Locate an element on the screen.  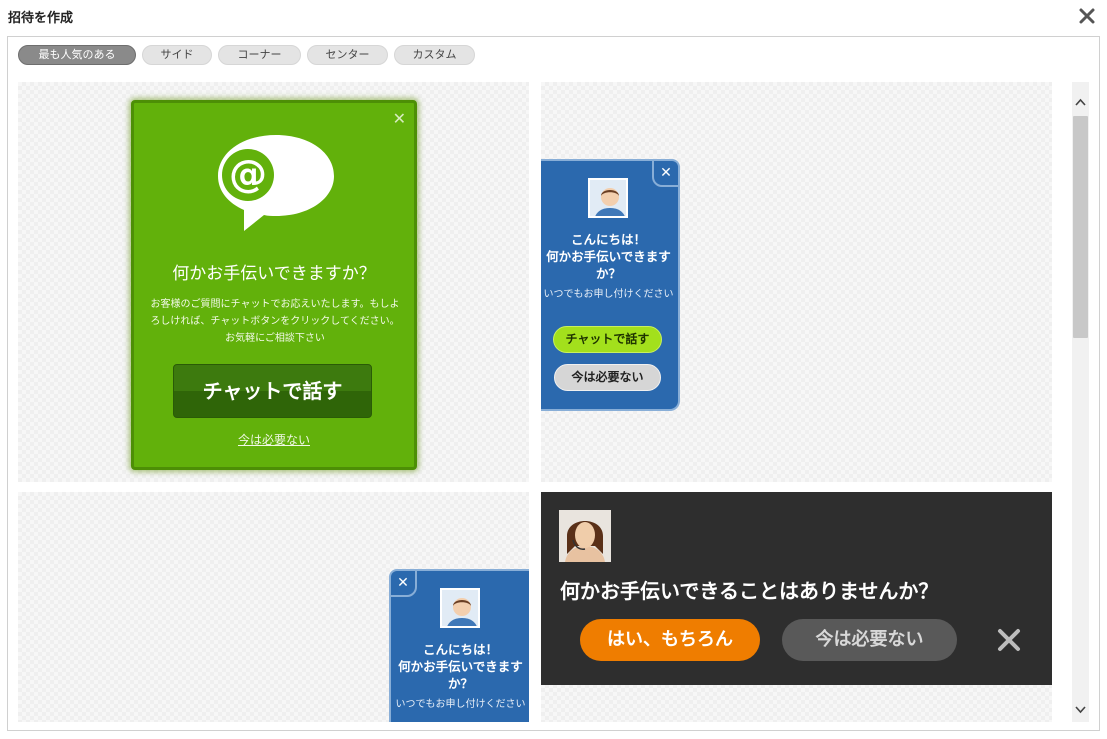
blue-corner-widget: ✕ こんにちは！ 何かお手伝いできますか？ いつでもお申し付けください is located at coordinates (459, 645).